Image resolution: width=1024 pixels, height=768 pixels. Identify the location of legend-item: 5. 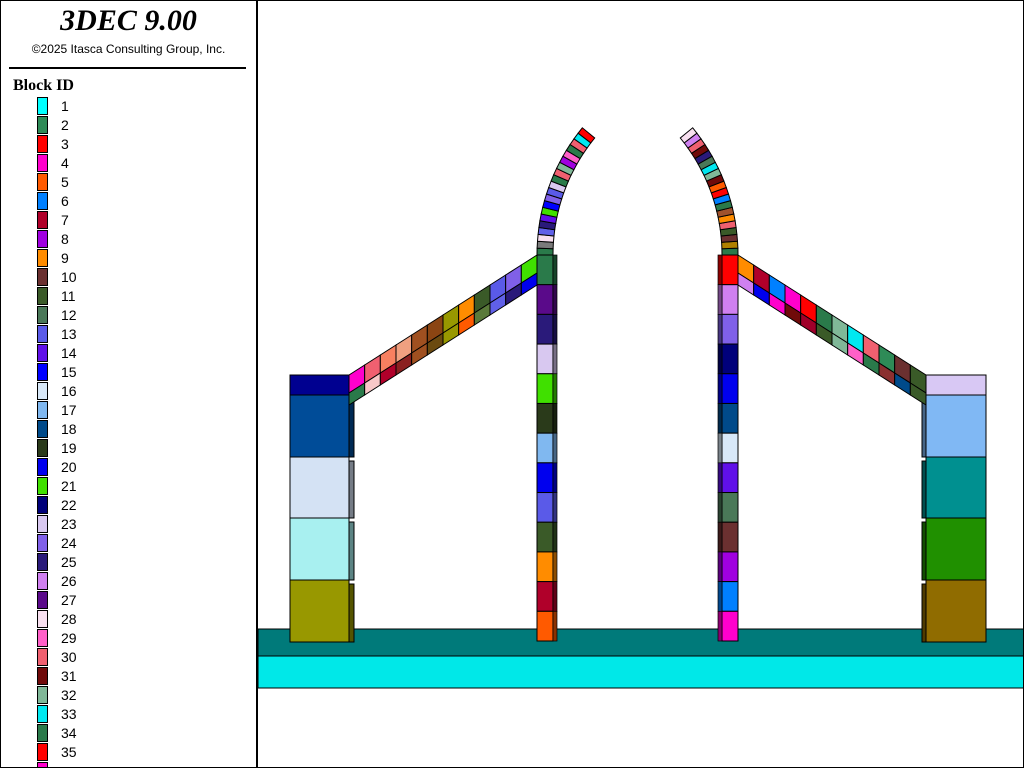
(128, 182).